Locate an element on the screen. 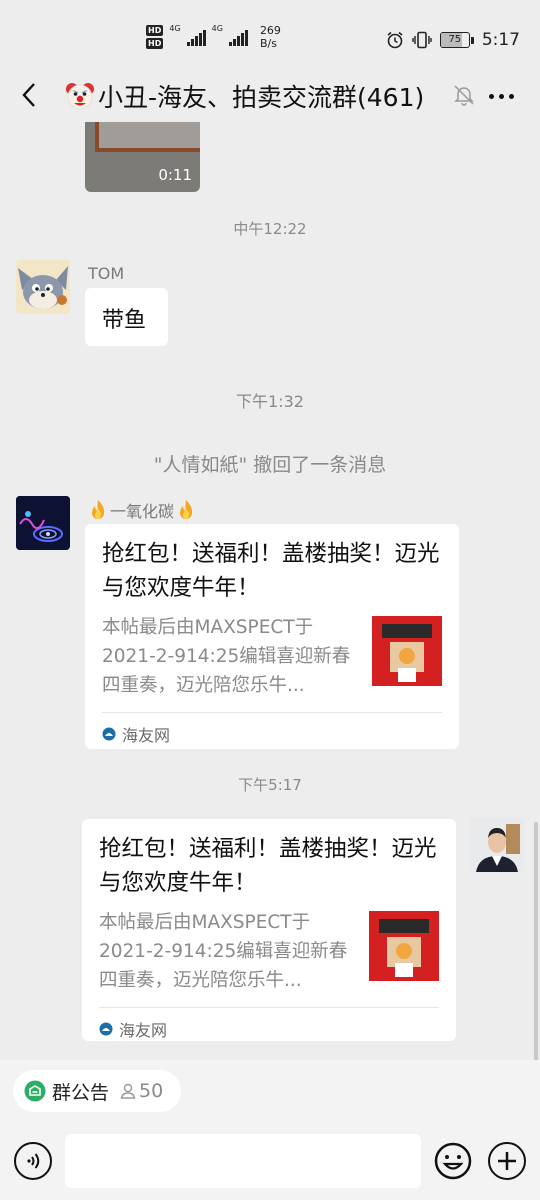  group-notice-row: 群公告 50 is located at coordinates (270, 1091).